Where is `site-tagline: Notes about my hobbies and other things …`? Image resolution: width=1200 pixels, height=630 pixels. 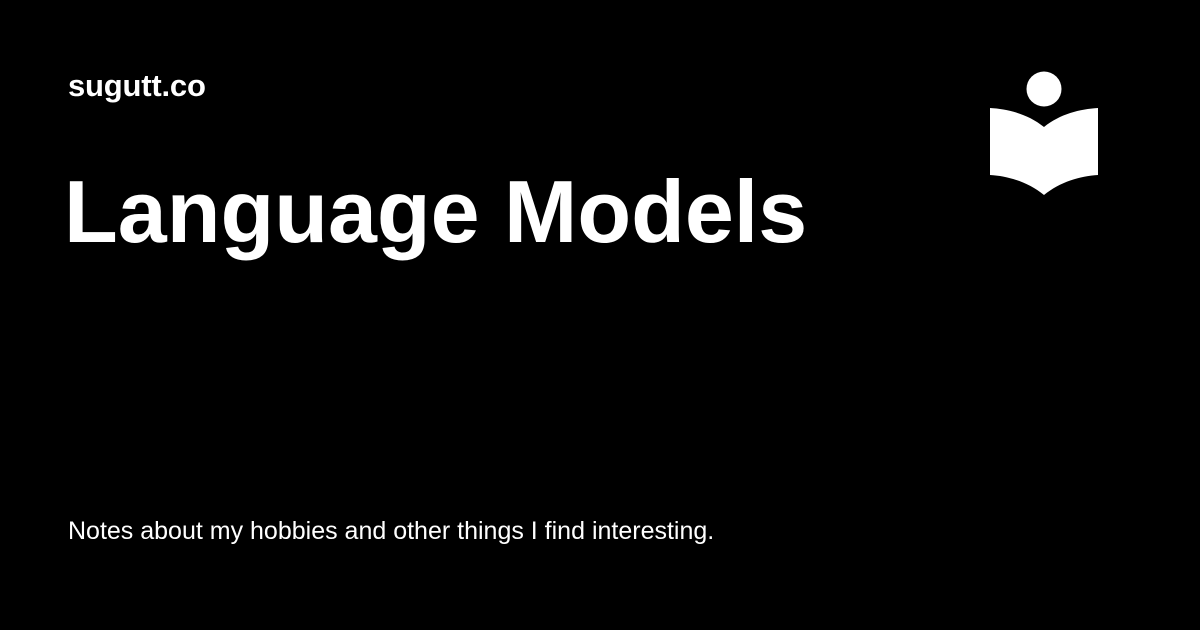 site-tagline: Notes about my hobbies and other things … is located at coordinates (391, 531).